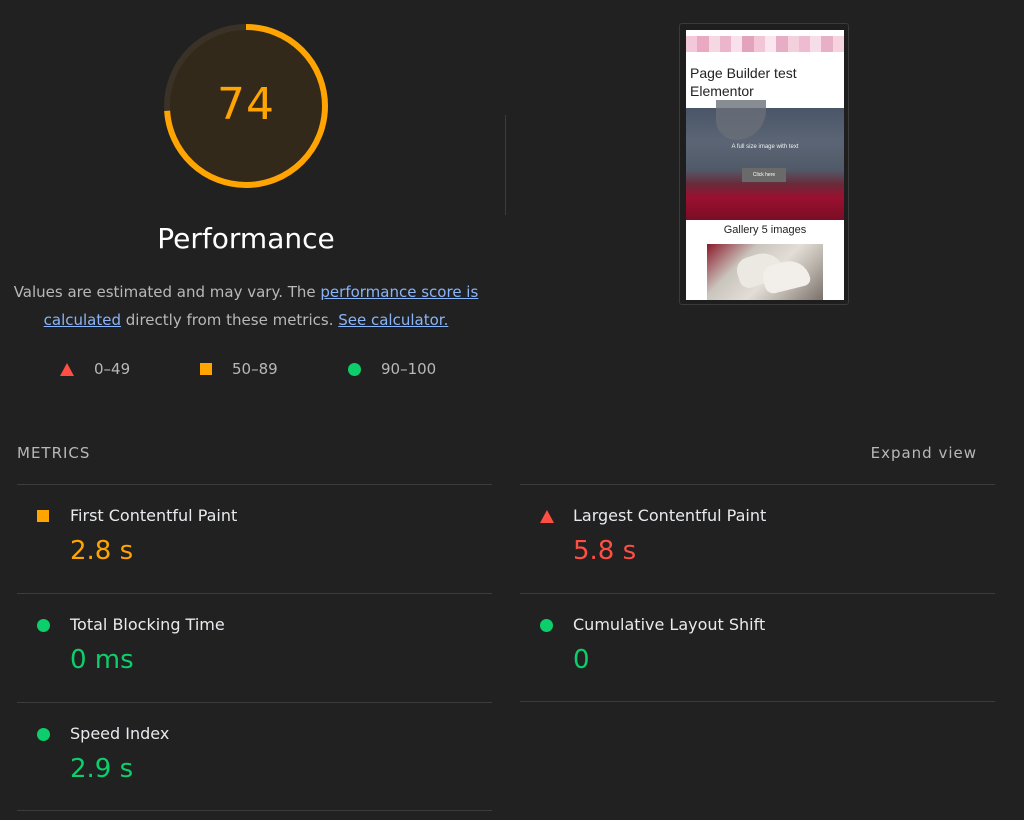 Image resolution: width=1024 pixels, height=820 pixels. I want to click on metric-value: 2.9 s, so click(102, 769).